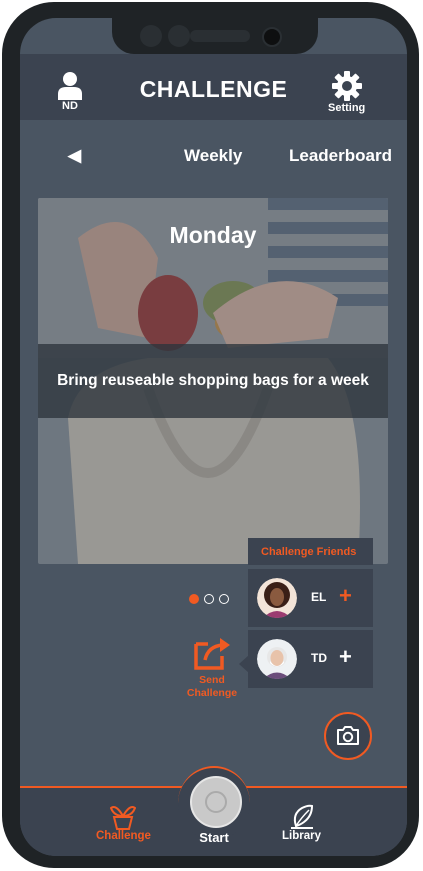  I want to click on challenge-description: Bring reuseable shopping bags for a week, so click(213, 380).